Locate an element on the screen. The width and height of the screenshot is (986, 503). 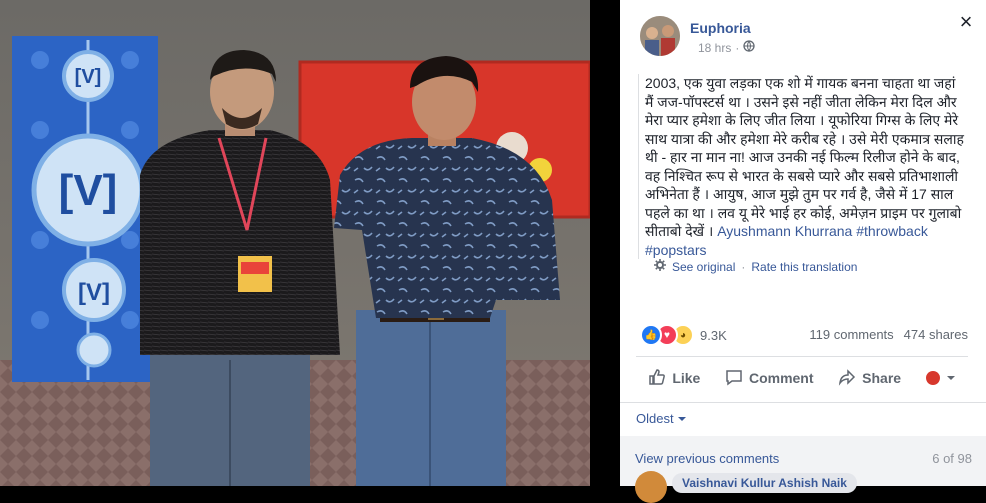
like-button: Like is located at coordinates (674, 378).